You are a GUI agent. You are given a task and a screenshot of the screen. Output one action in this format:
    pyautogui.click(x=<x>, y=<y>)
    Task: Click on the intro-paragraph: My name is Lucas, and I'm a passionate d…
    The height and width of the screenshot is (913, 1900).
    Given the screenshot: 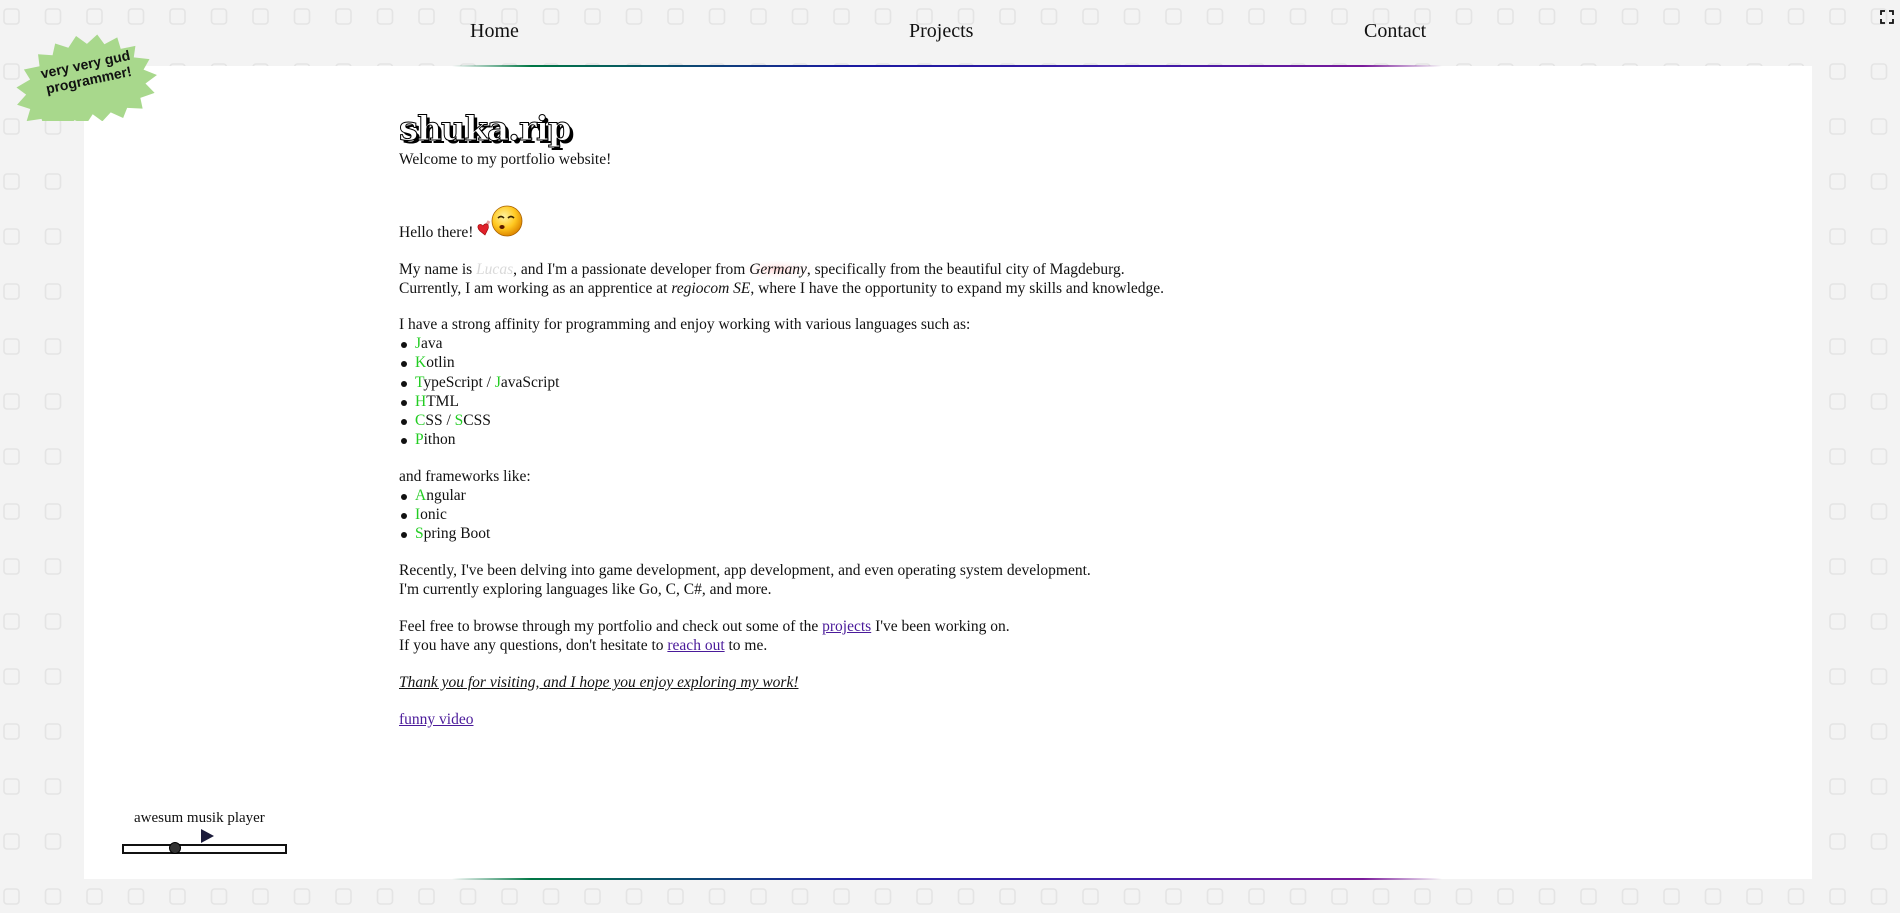 What is the action you would take?
    pyautogui.click(x=849, y=279)
    